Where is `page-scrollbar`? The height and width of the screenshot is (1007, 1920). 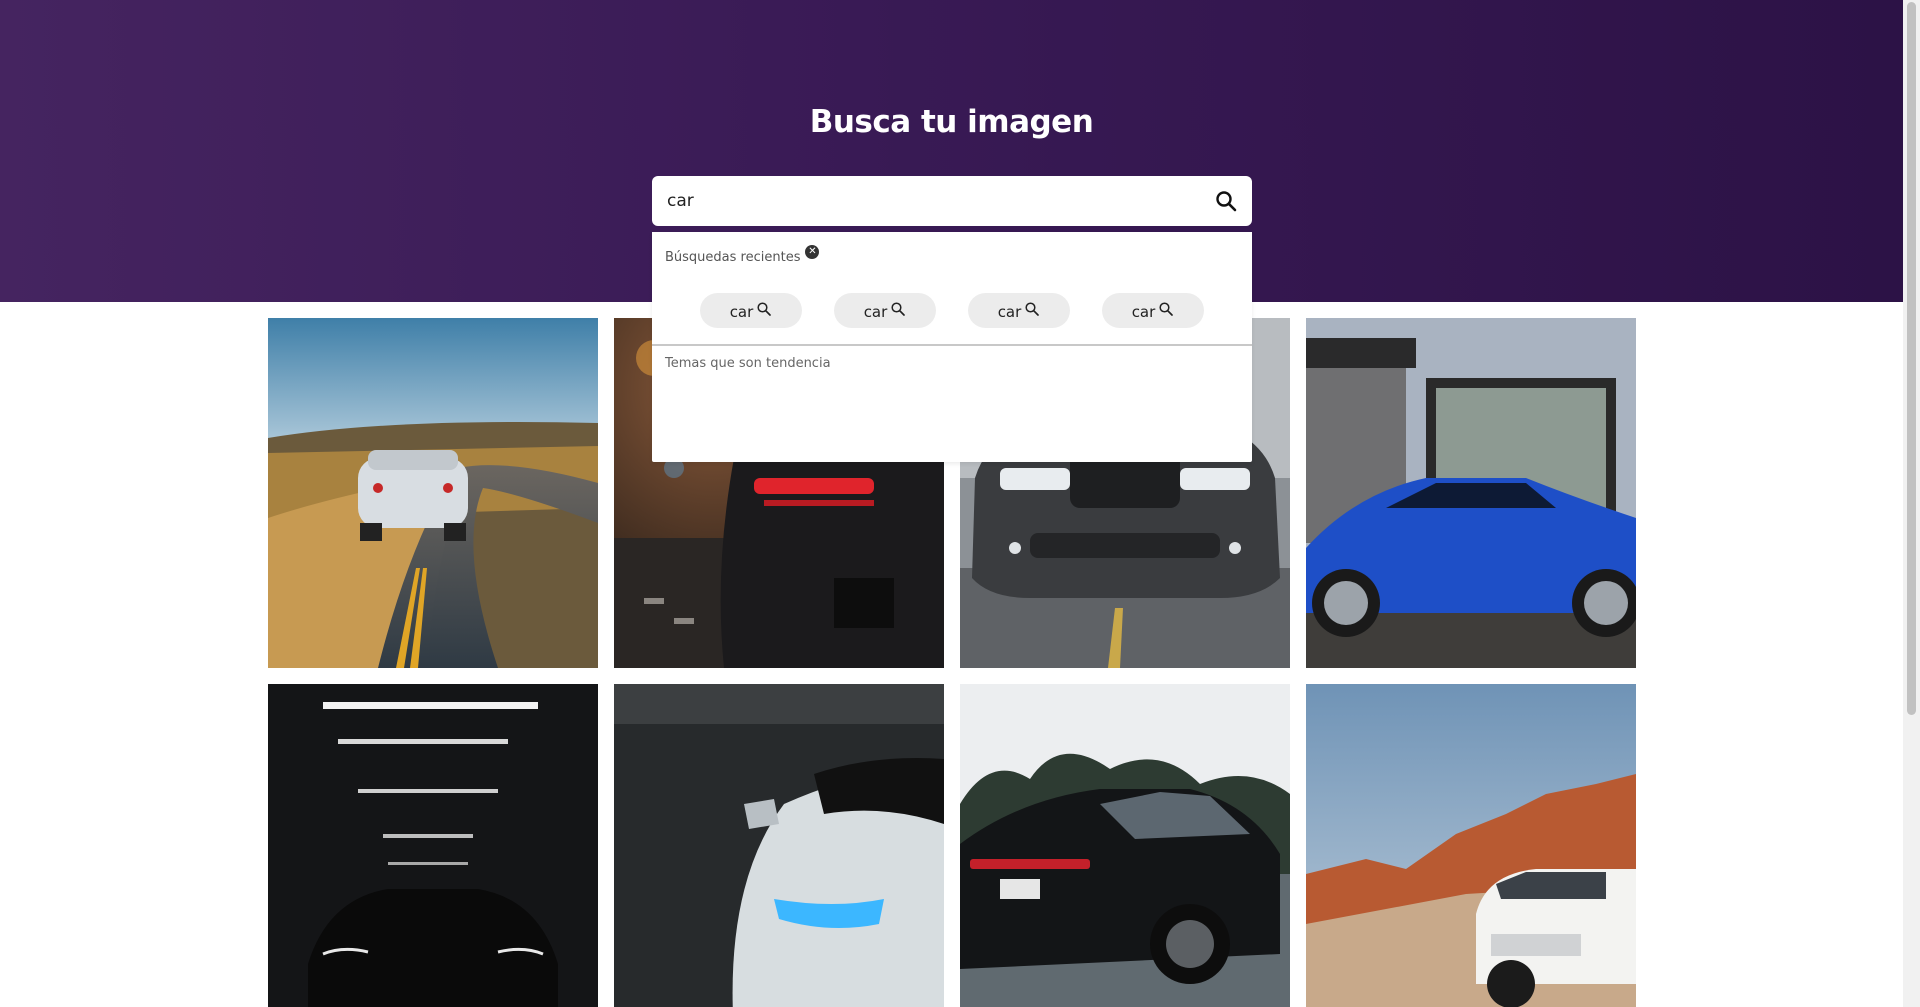 page-scrollbar is located at coordinates (1911, 503).